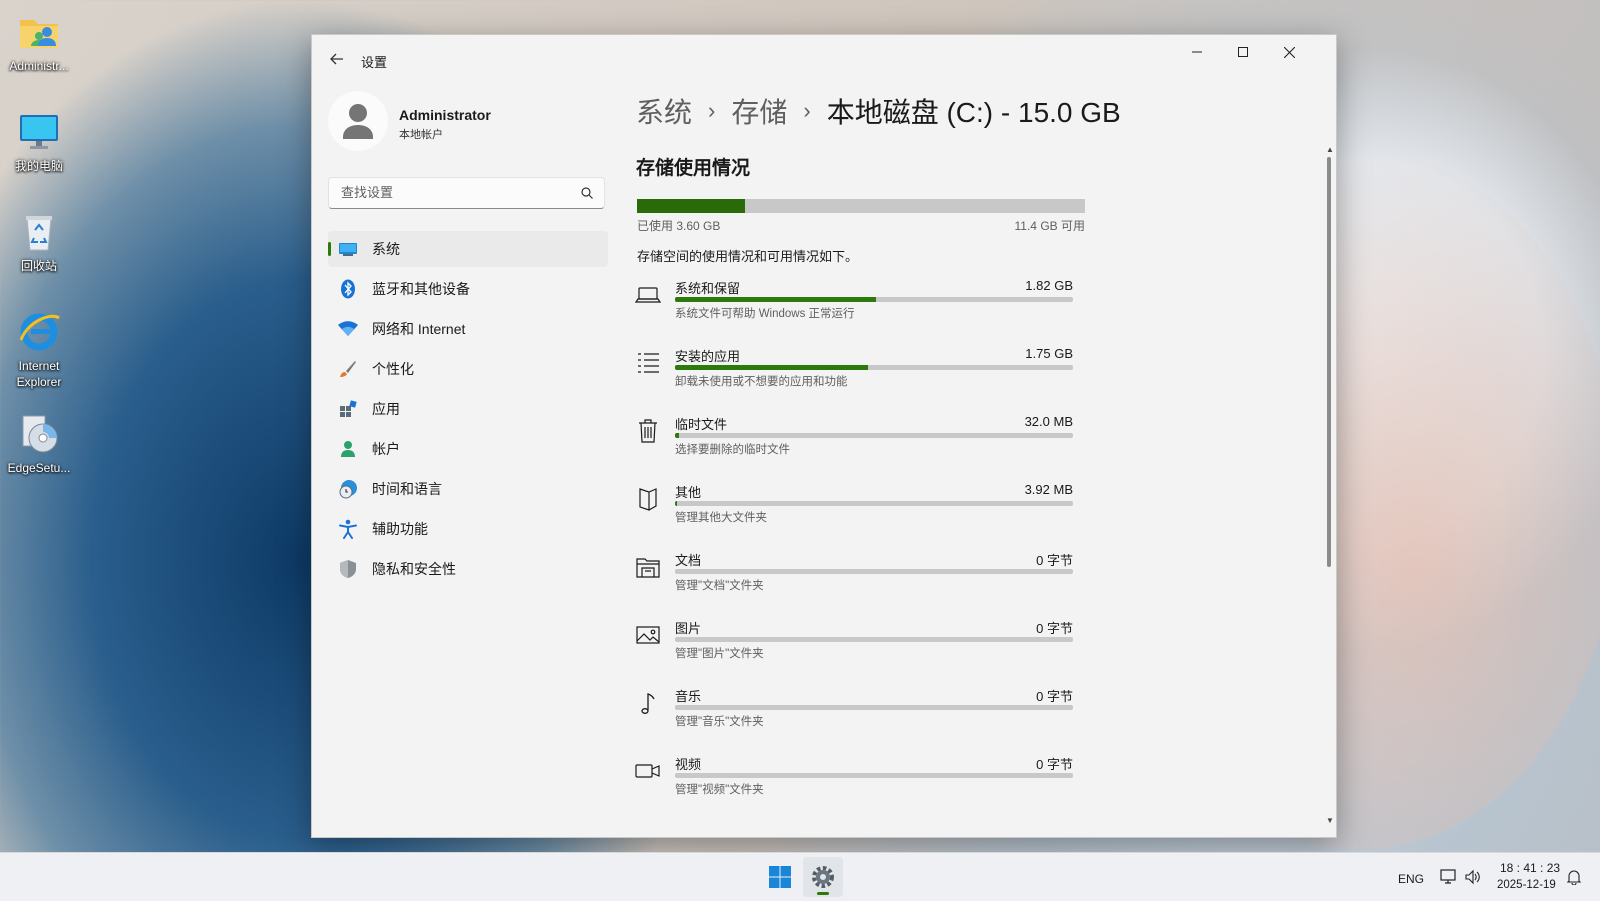 The width and height of the screenshot is (1600, 901). What do you see at coordinates (1048, 421) in the screenshot?
I see `category-size: 32.0 MB` at bounding box center [1048, 421].